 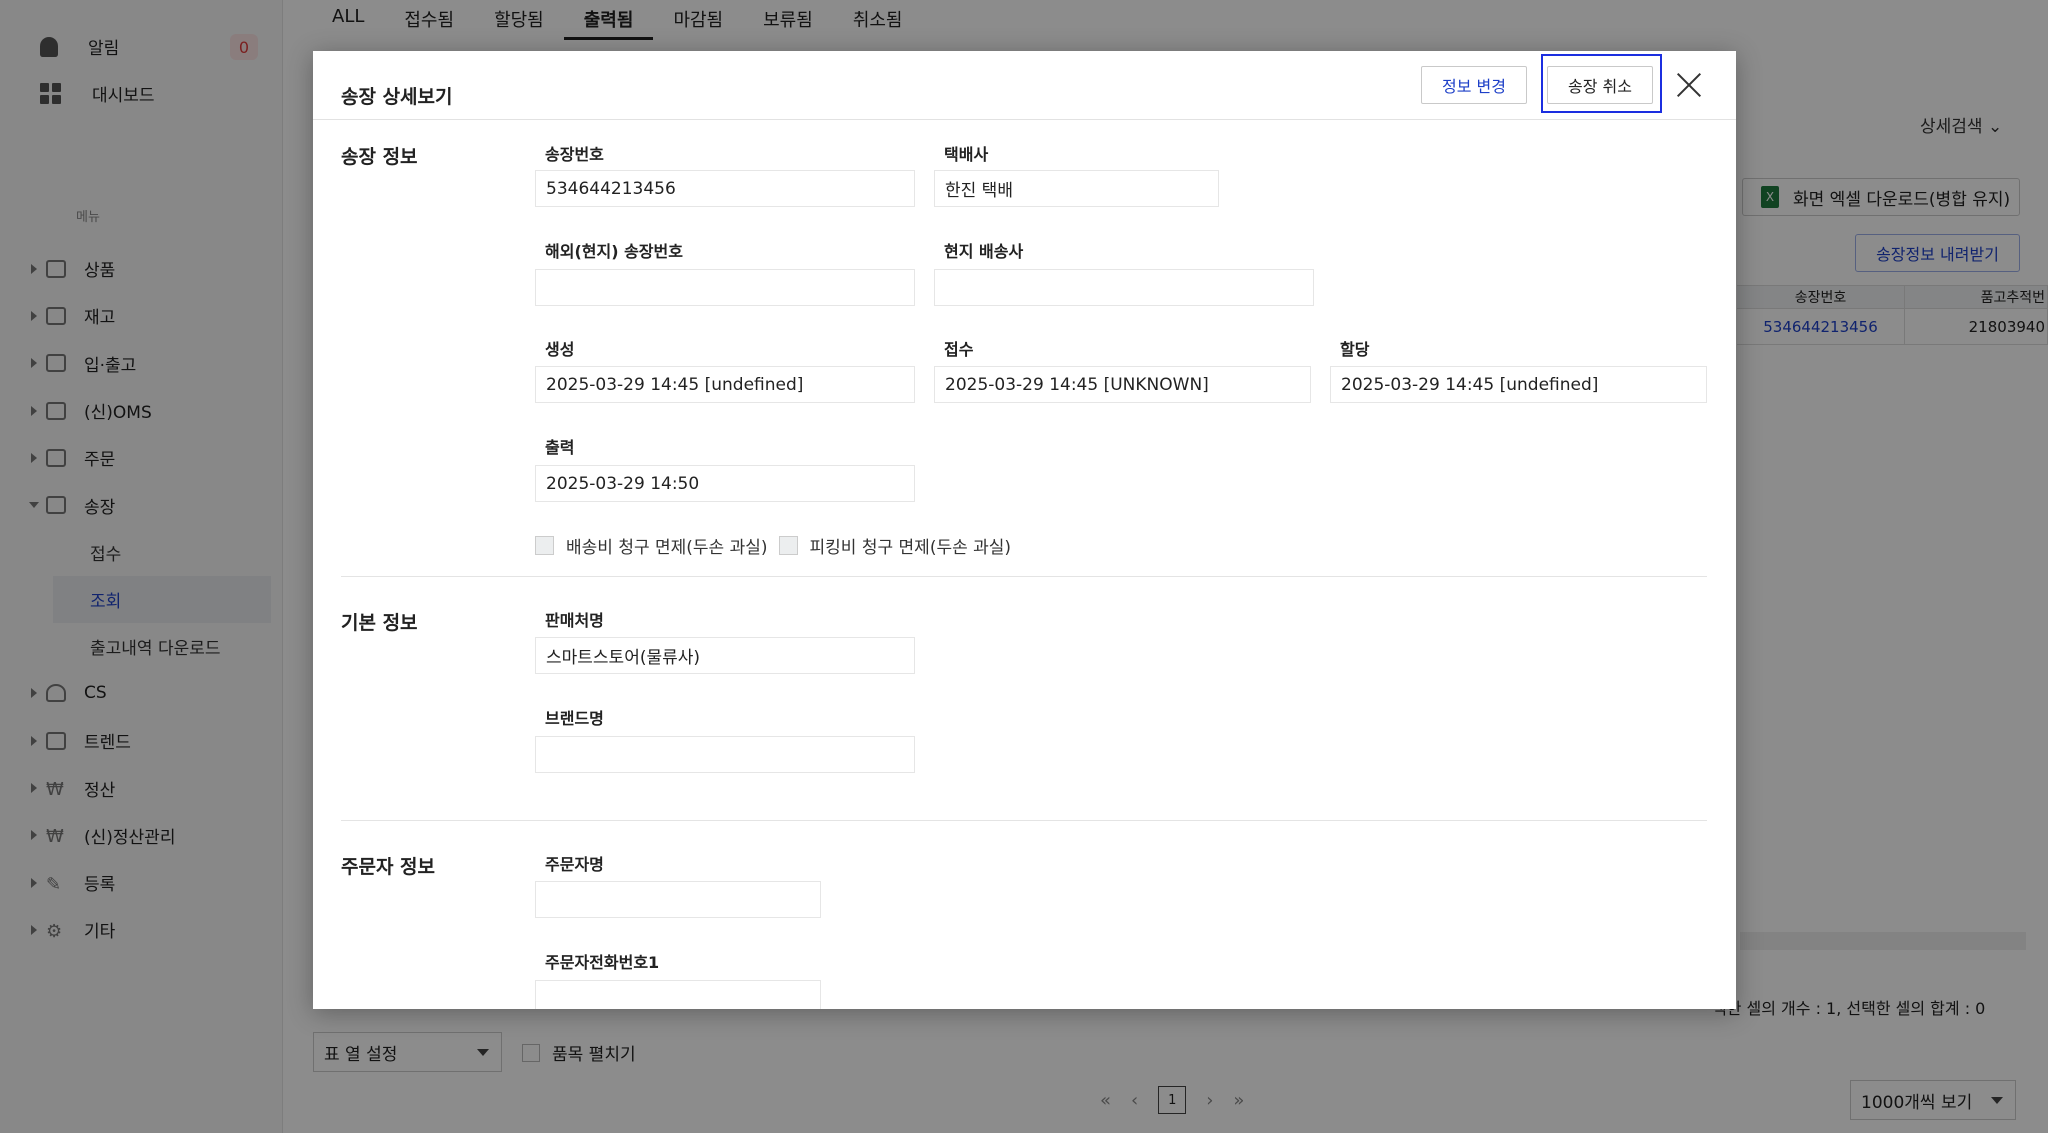 What do you see at coordinates (725, 384) in the screenshot?
I see `created-field: 2025-03-29 14:45 [undefined]` at bounding box center [725, 384].